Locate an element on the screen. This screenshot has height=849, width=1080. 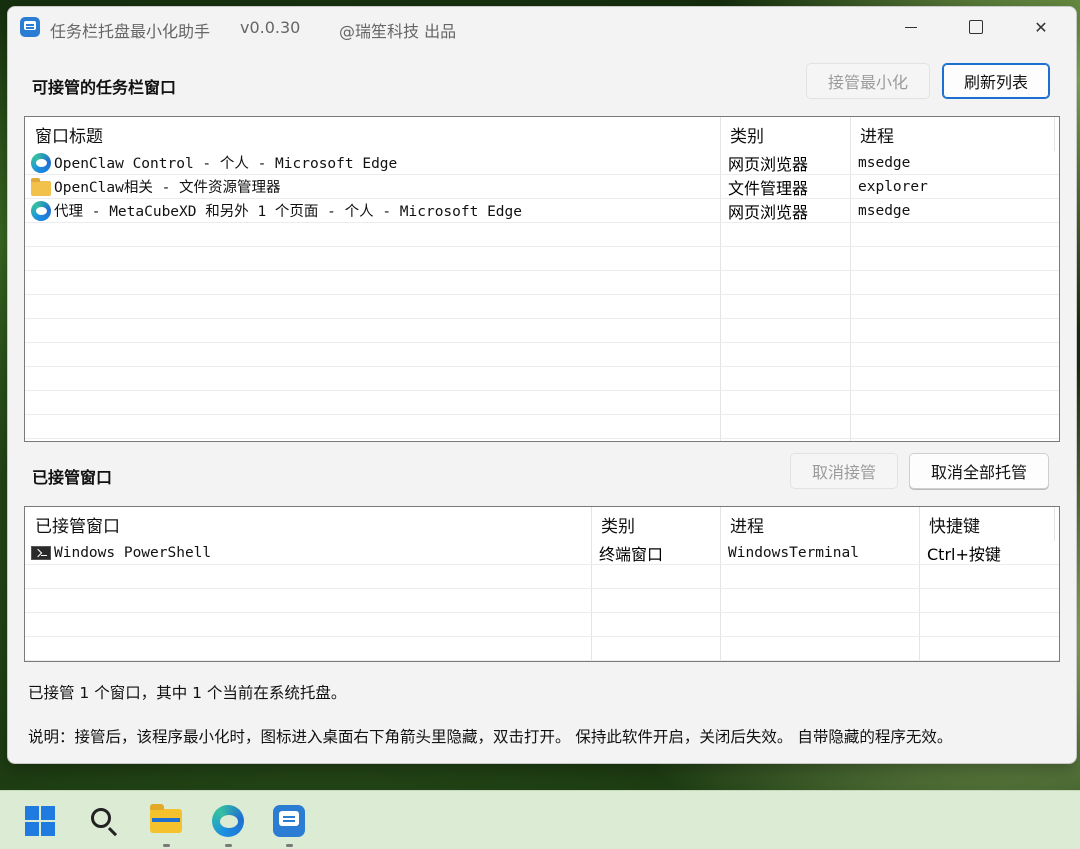
title-bar: 任务栏托盘最小化助手 v0.0.30 @瑞笙科技 出品 ✕ is located at coordinates (542, 27).